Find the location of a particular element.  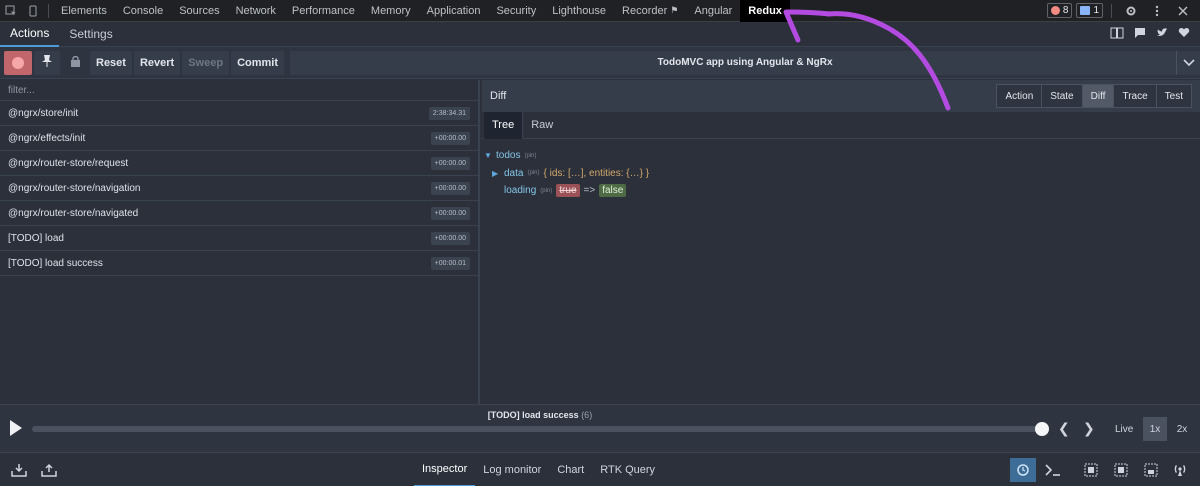

value-preview: { ids: […], entities: {…} } is located at coordinates (596, 173).